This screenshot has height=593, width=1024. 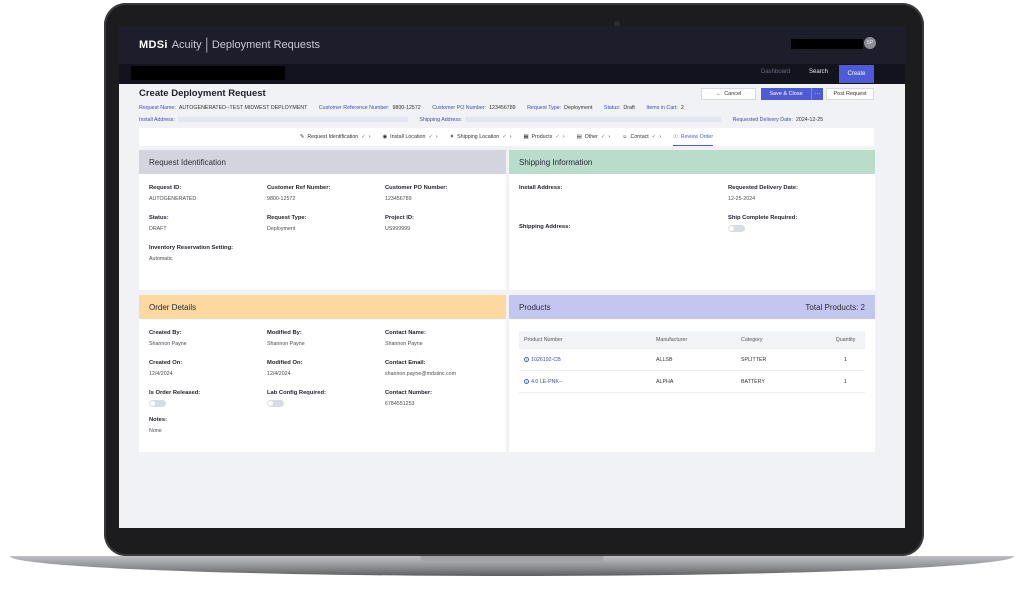 I want to click on meta-label: Customer Reference Number:, so click(x=354, y=108).